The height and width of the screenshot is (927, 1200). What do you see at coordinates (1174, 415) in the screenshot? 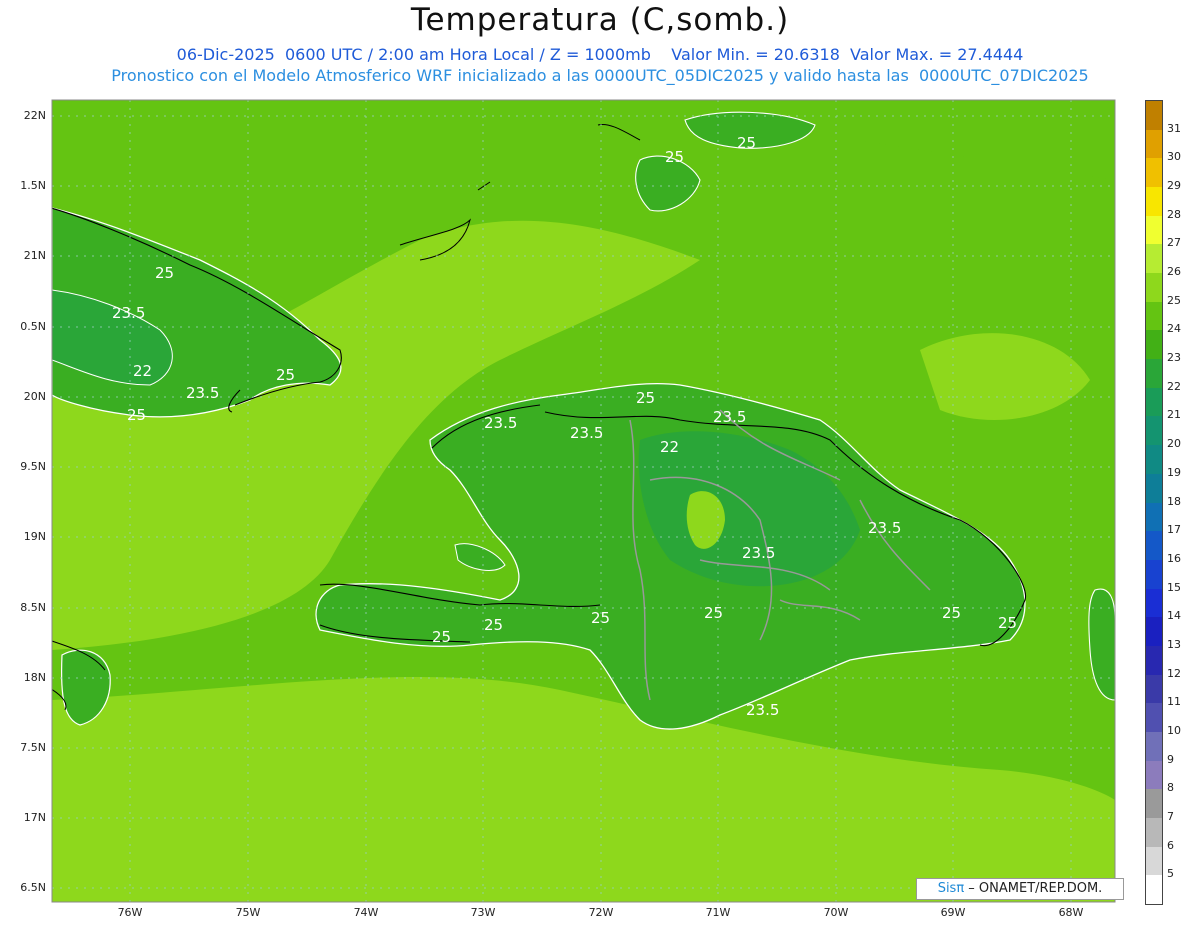
I see `colorbar-label: 21` at bounding box center [1174, 415].